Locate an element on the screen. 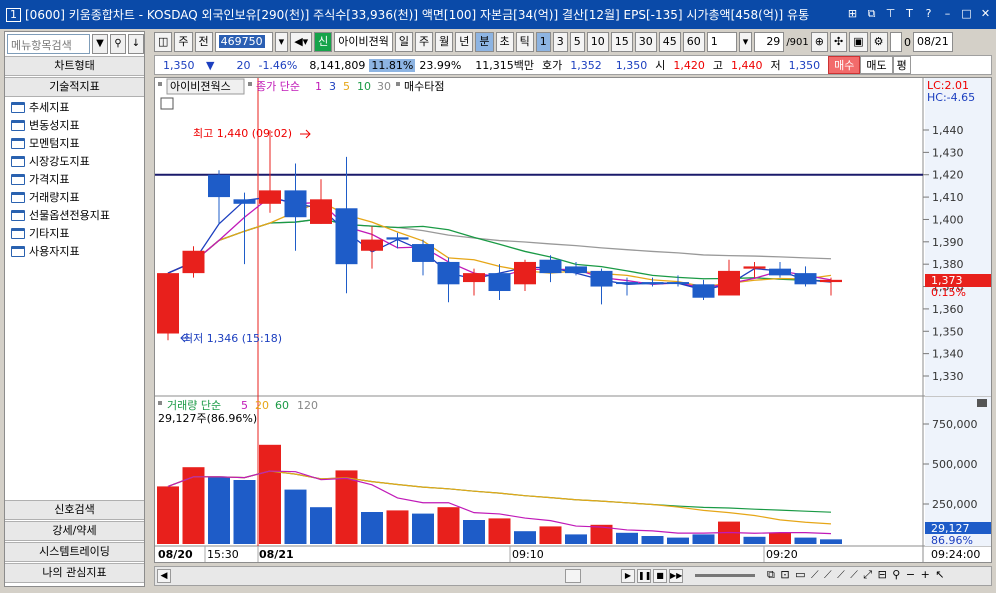 The height and width of the screenshot is (593, 996). period-minute: 분 is located at coordinates (484, 42).